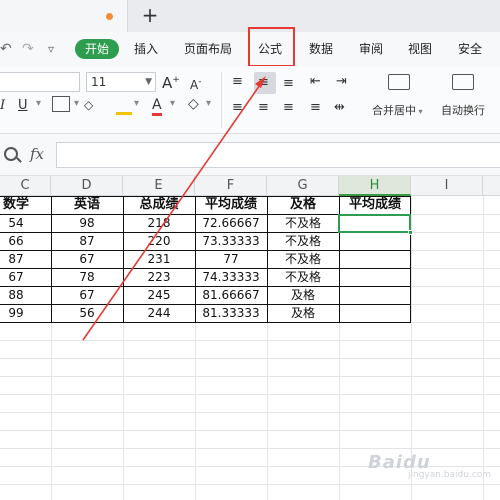 This screenshot has height=500, width=500. I want to click on header-cell-english: 英语, so click(87, 205).